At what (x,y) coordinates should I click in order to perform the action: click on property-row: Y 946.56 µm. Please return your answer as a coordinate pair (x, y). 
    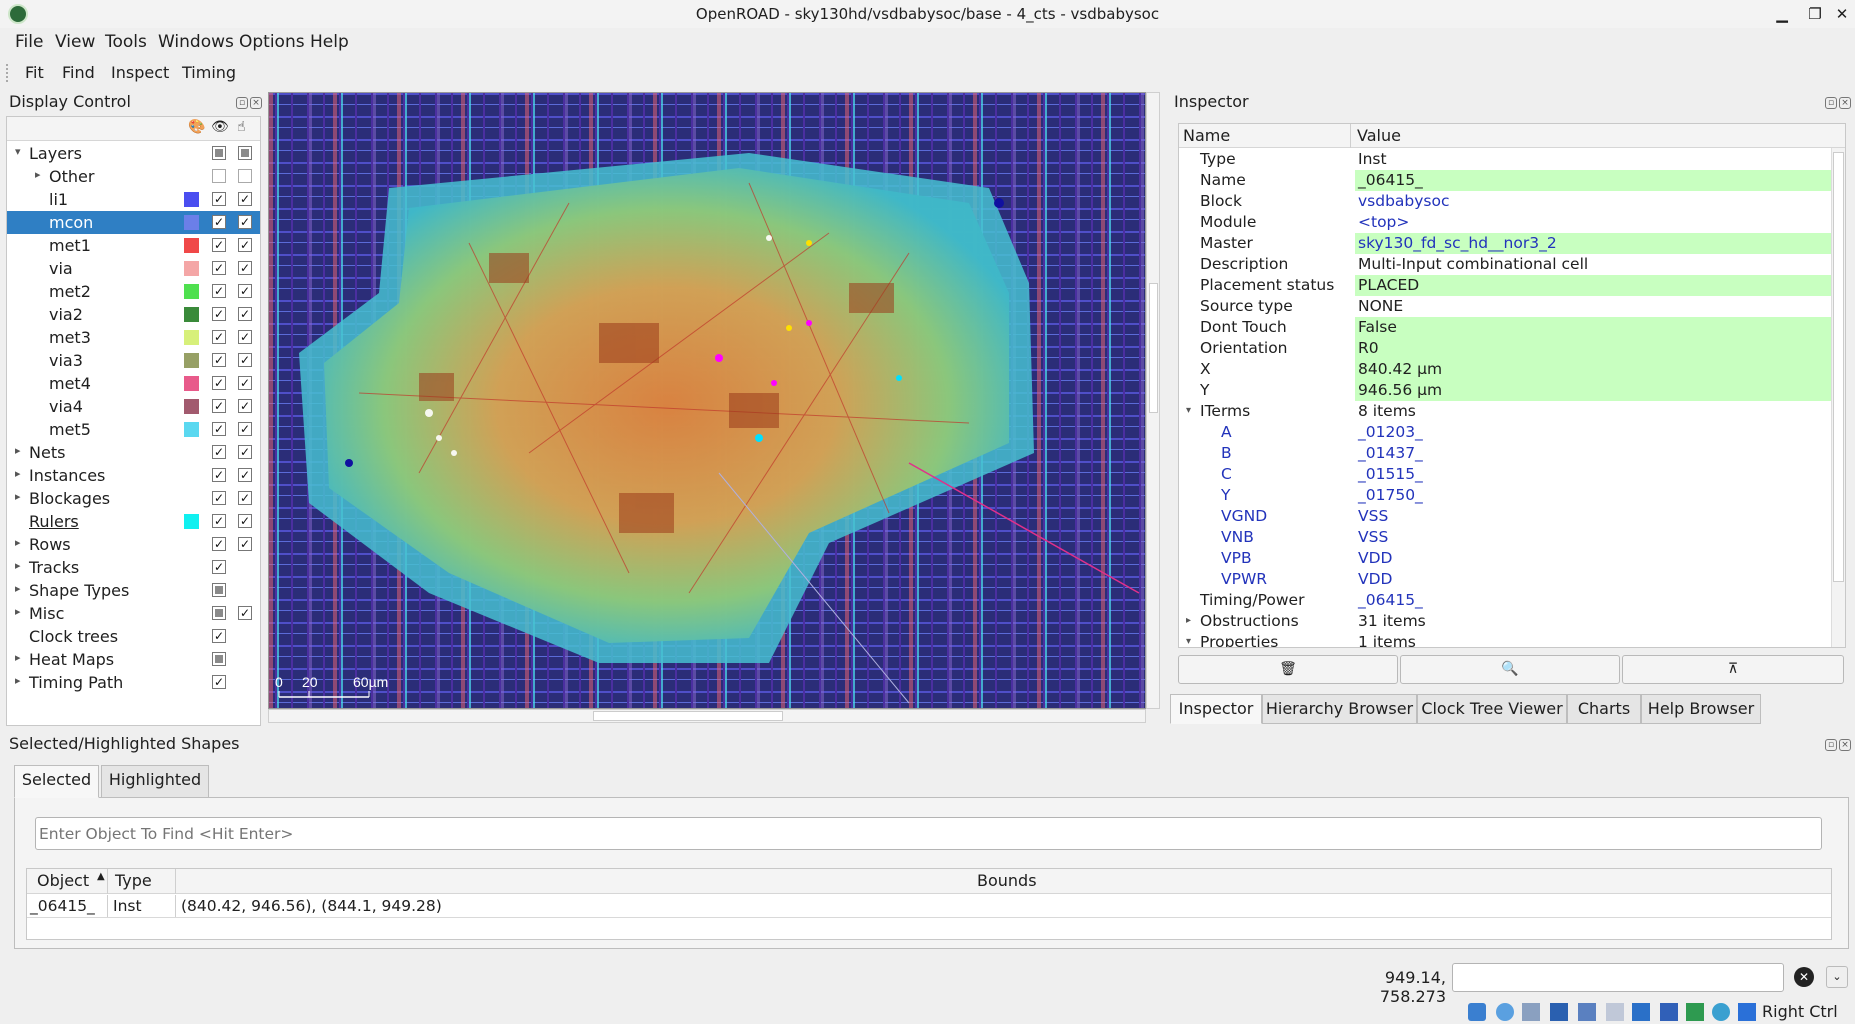
    Looking at the image, I should click on (1505, 390).